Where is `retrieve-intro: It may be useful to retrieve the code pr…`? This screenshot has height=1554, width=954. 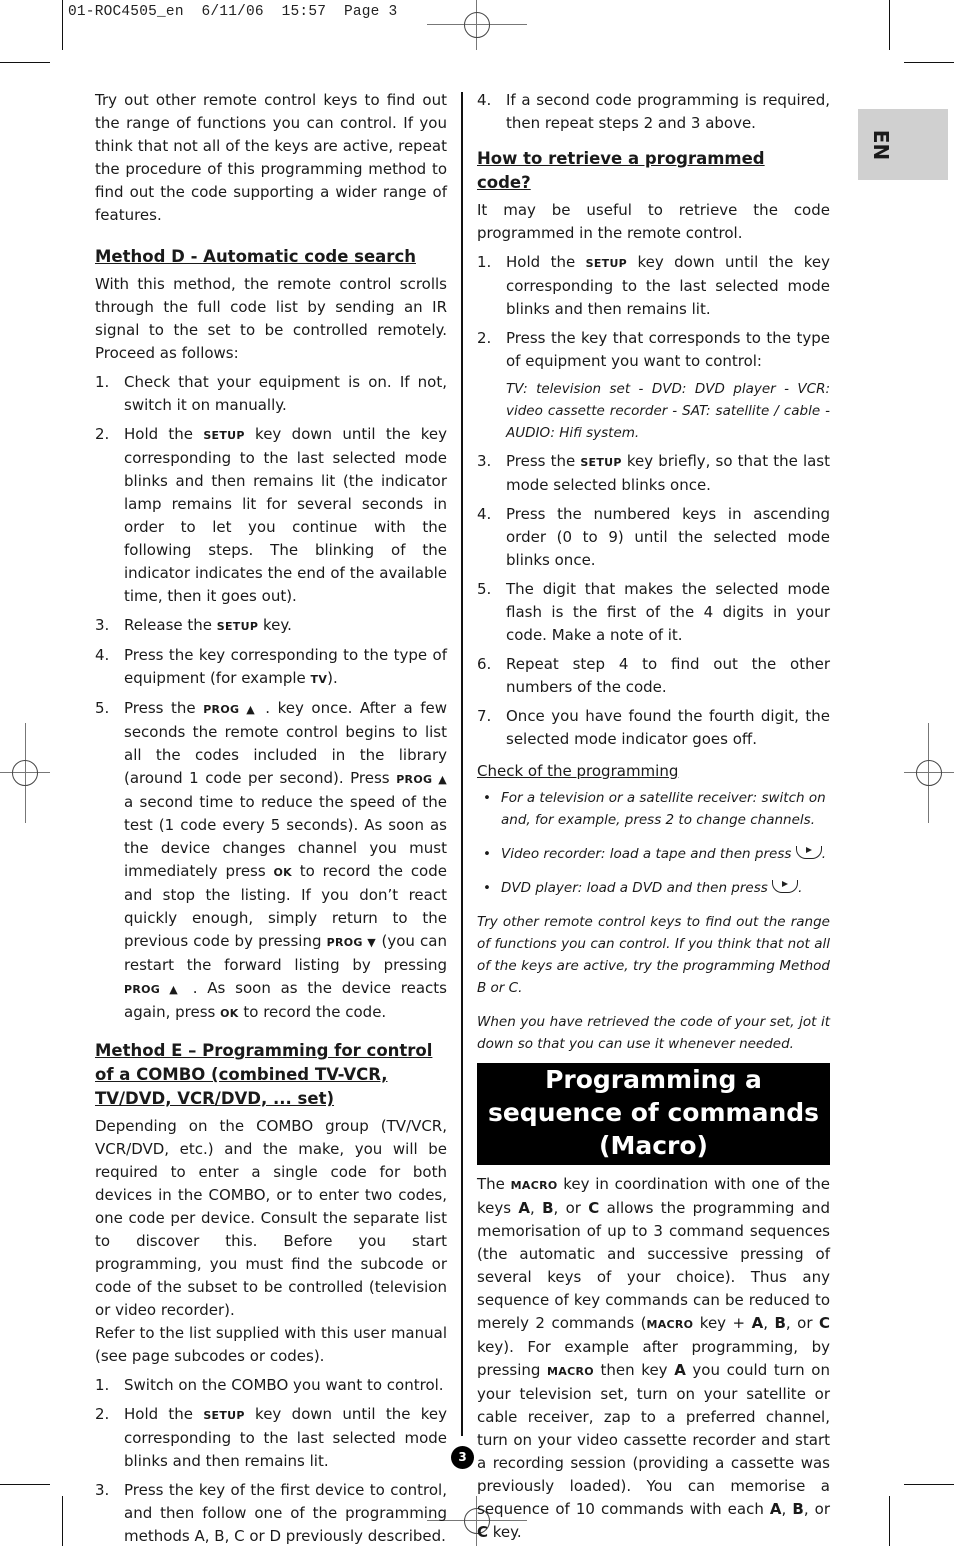
retrieve-intro: It may be useful to retrieve the code pr… is located at coordinates (653, 221).